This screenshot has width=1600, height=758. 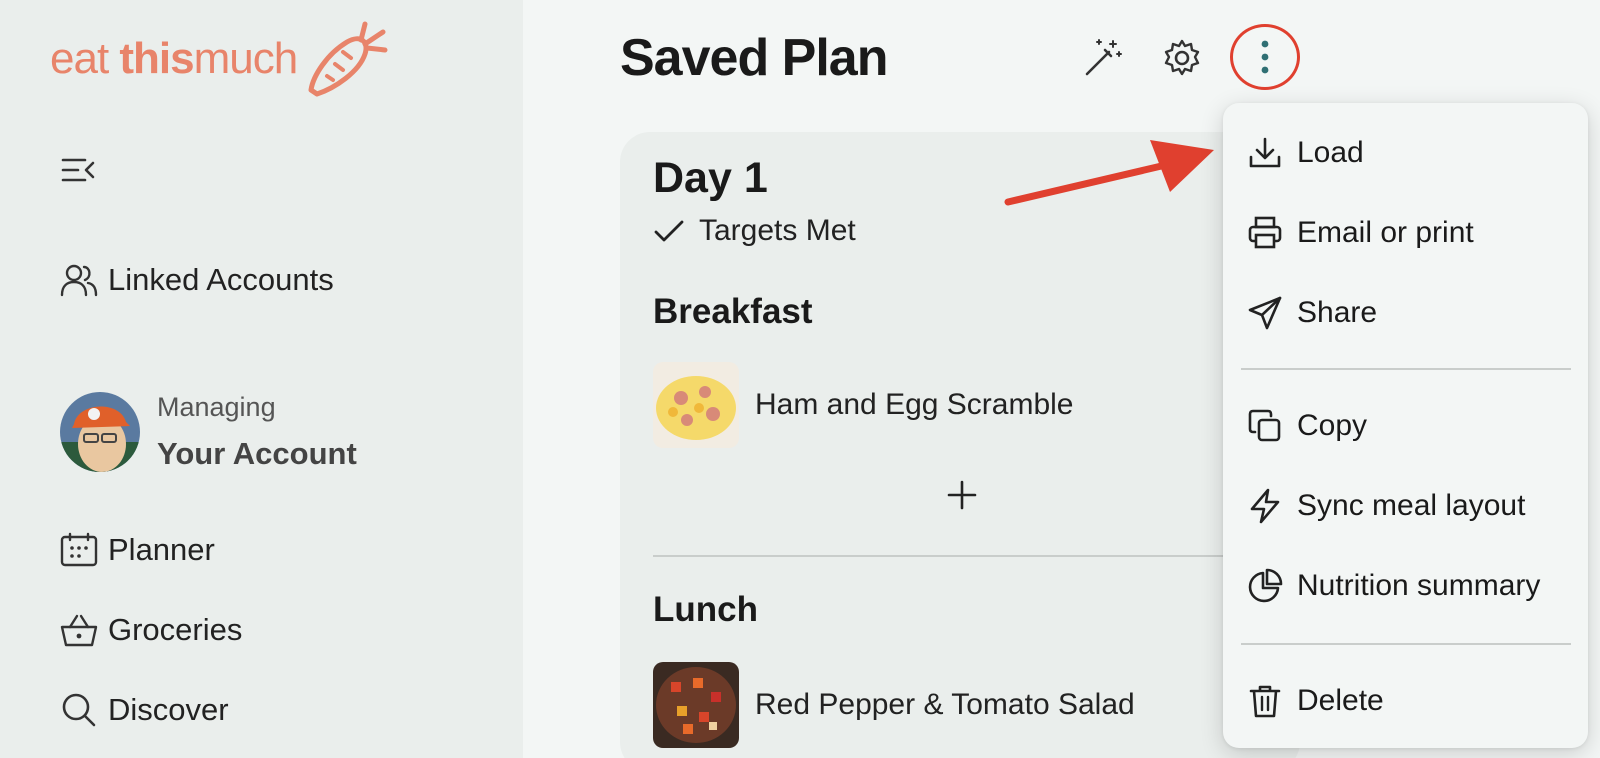 I want to click on ham-egg-scramble-image, so click(x=696, y=405).